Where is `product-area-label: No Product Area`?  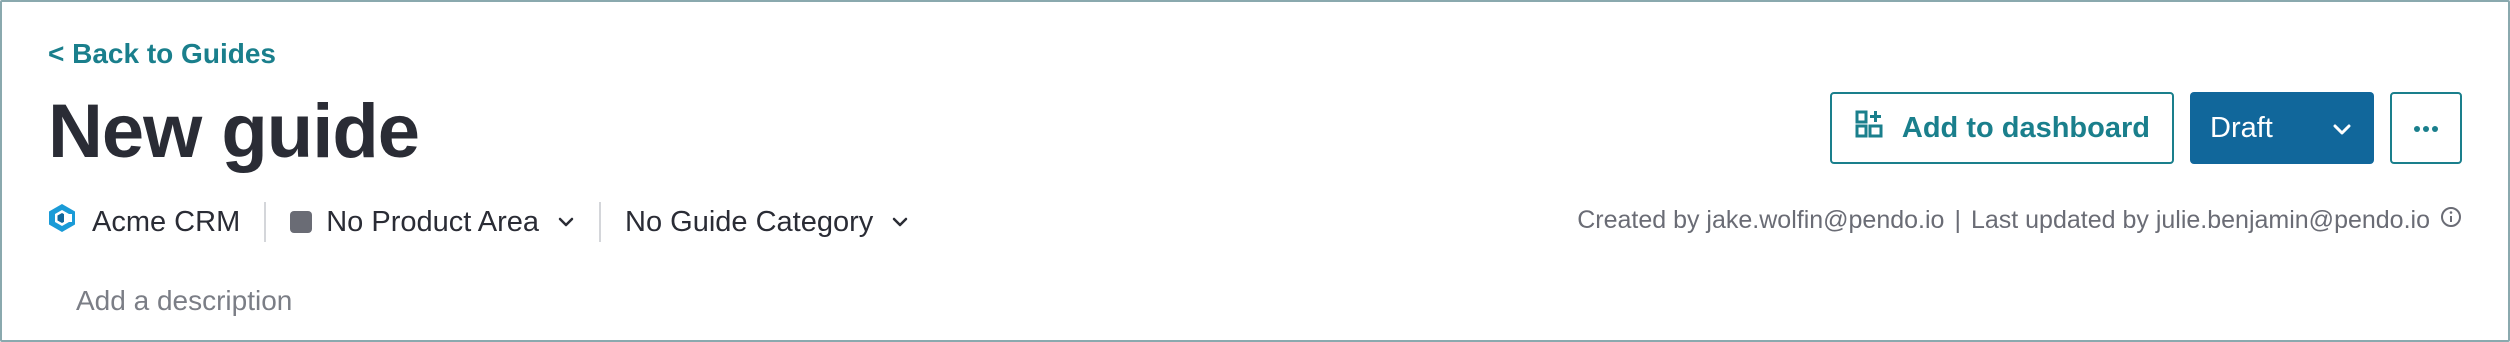
product-area-label: No Product Area is located at coordinates (433, 221).